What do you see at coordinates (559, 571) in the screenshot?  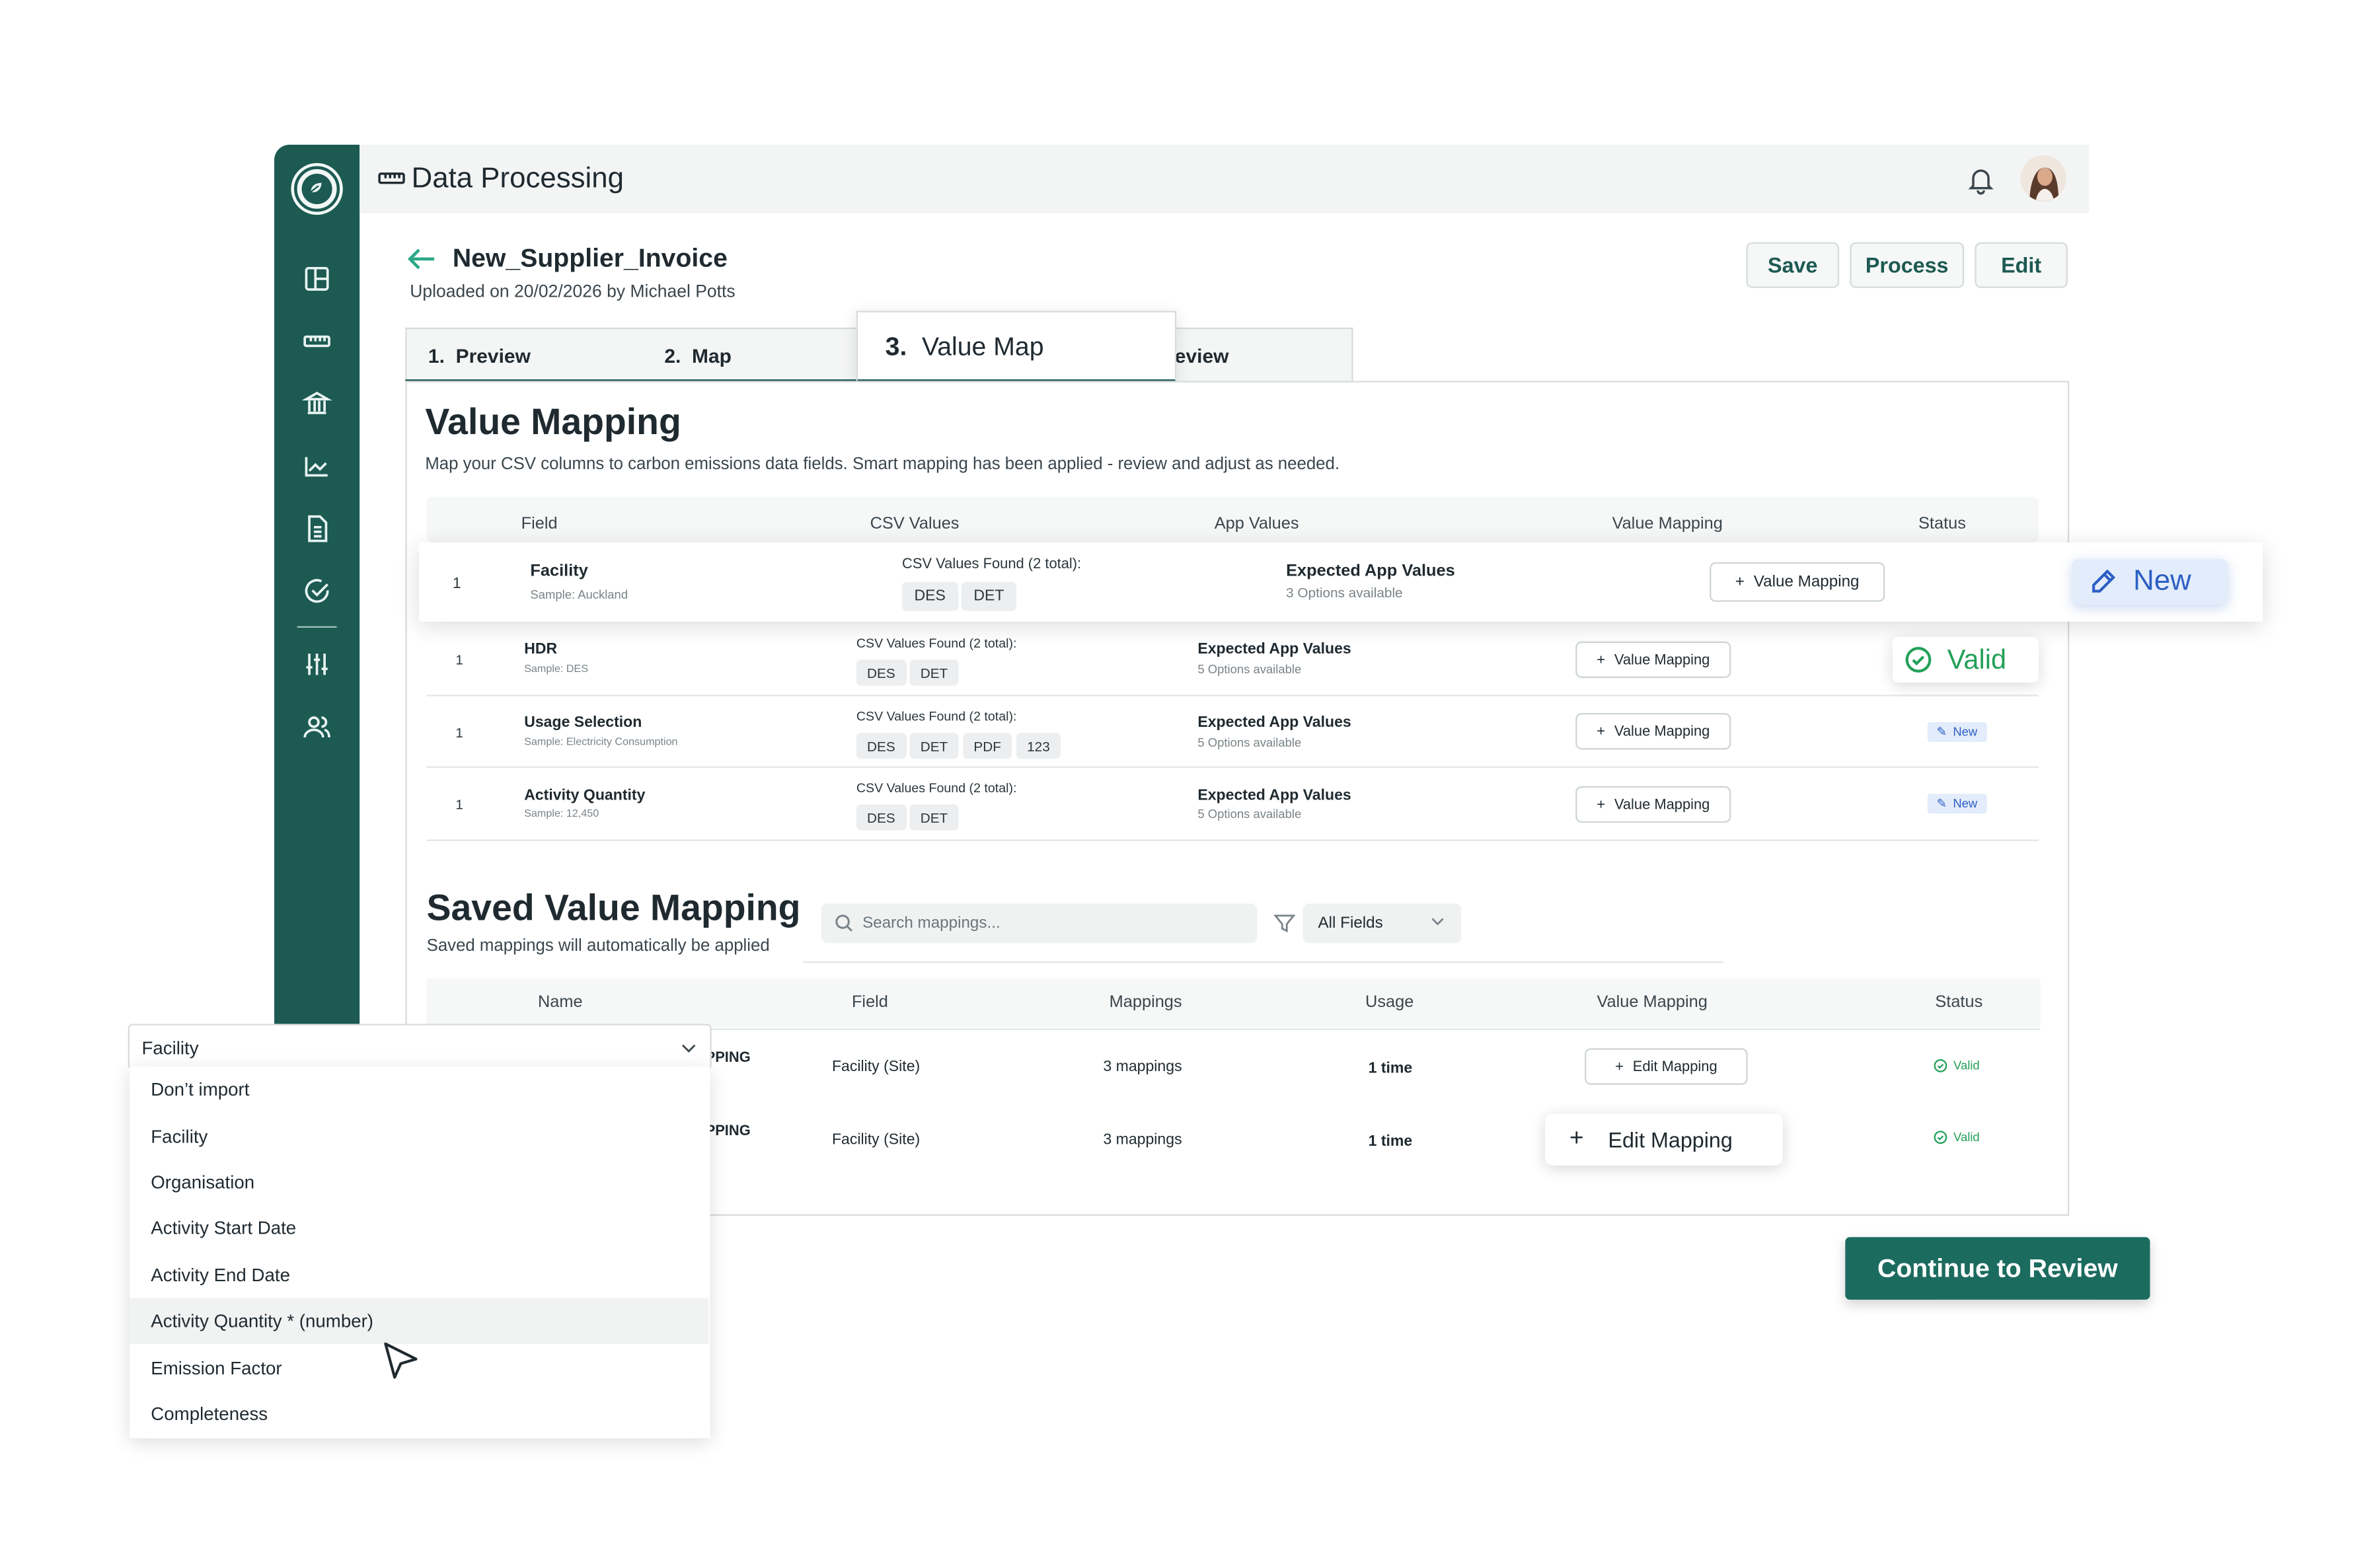 I see `field-name: Facility` at bounding box center [559, 571].